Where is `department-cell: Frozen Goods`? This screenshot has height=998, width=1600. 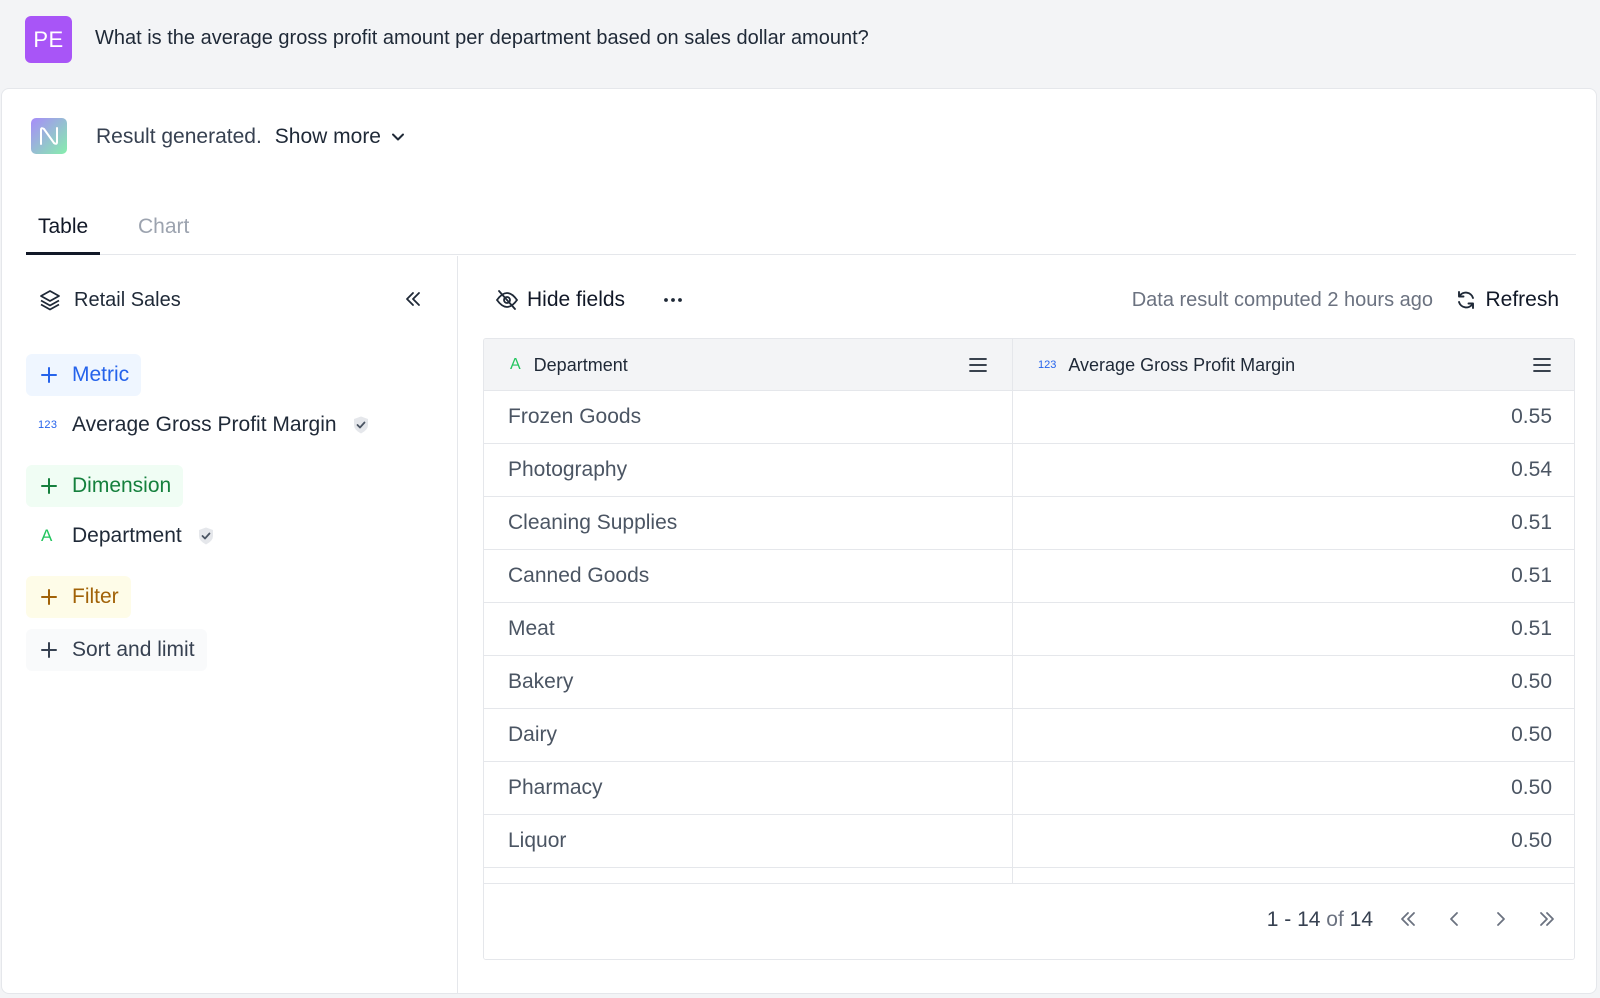 department-cell: Frozen Goods is located at coordinates (748, 417).